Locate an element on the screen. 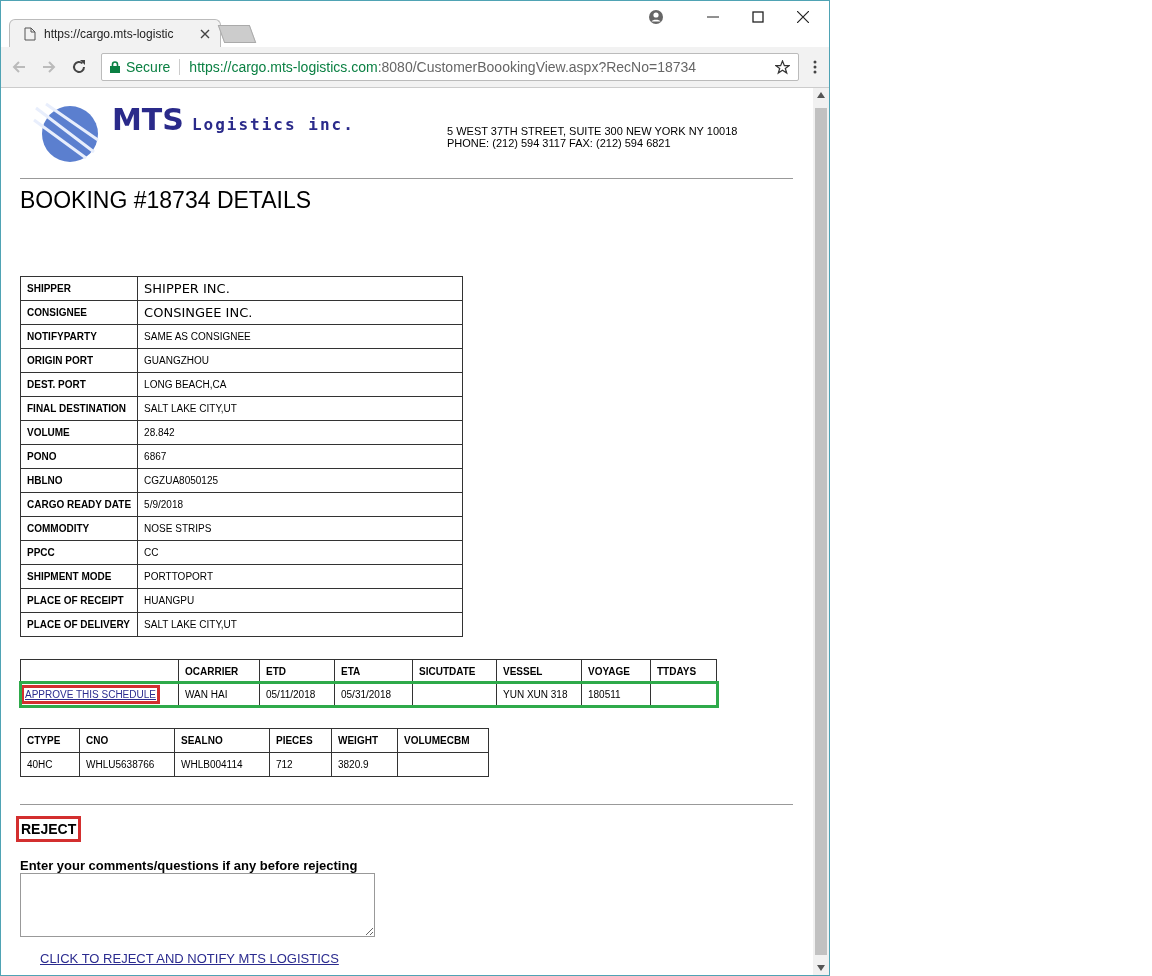 The height and width of the screenshot is (976, 1152). comments-label: Enter your comments/questions if any before rejecting is located at coordinates (189, 865).